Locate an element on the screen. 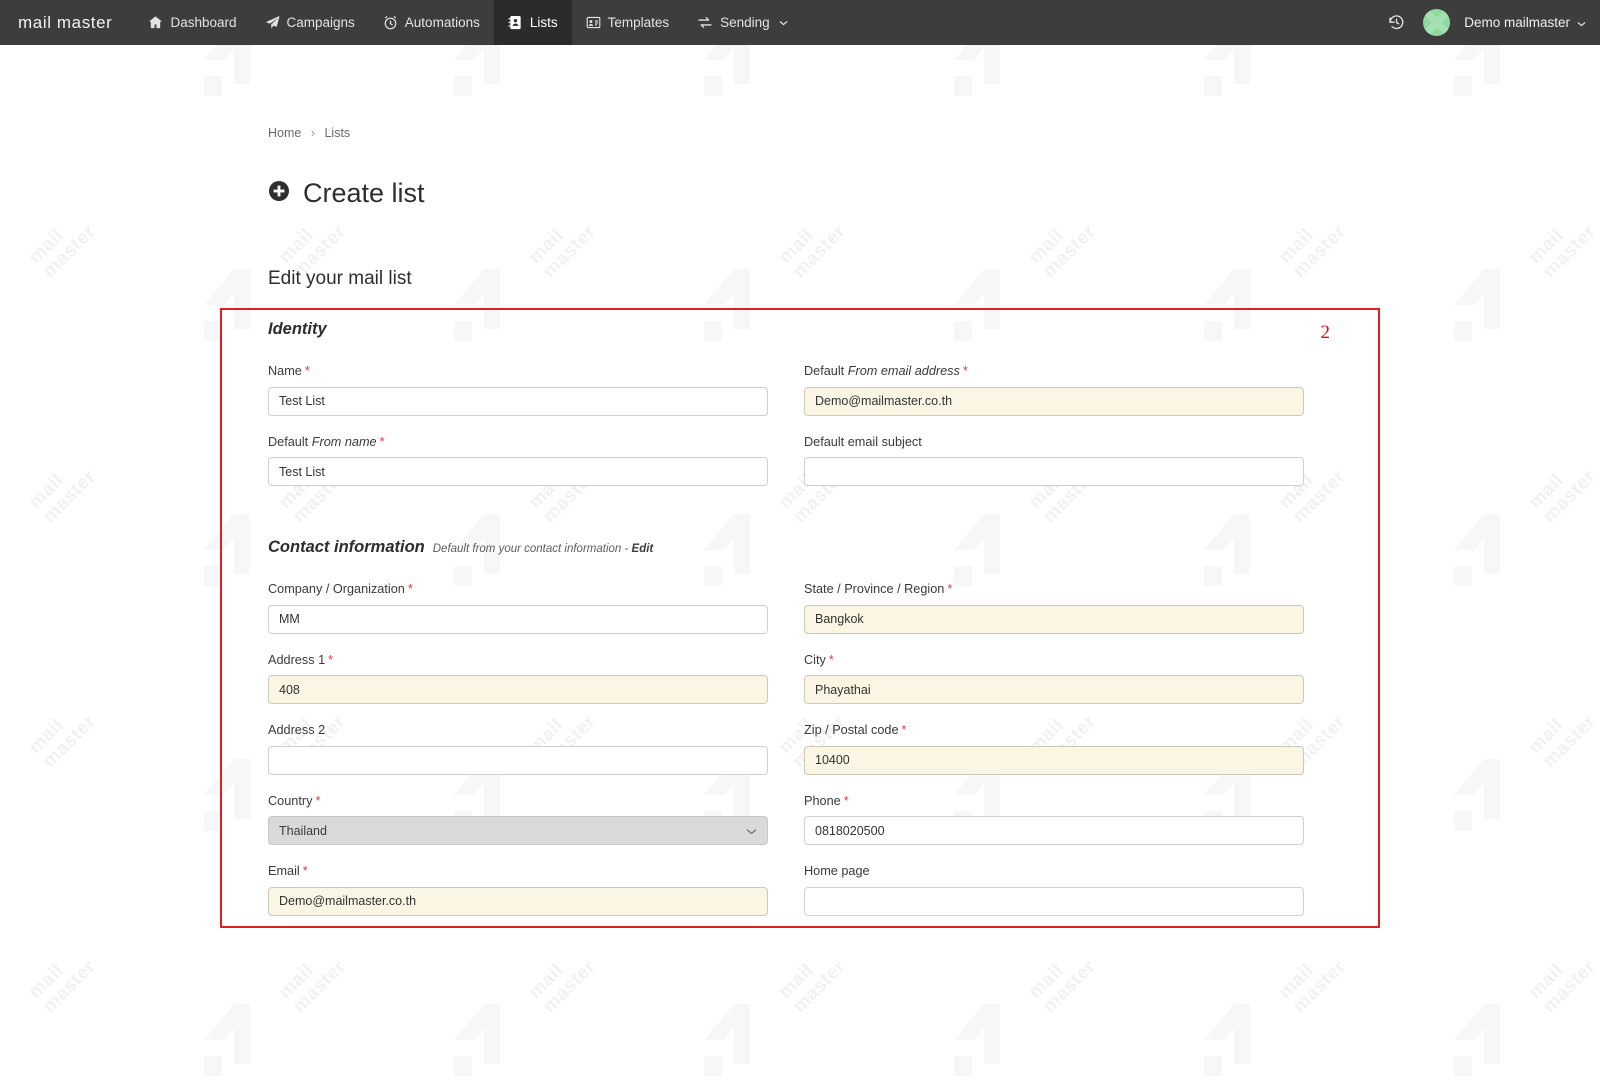 The width and height of the screenshot is (1600, 1085). nav-item-lists: Lists is located at coordinates (532, 22).